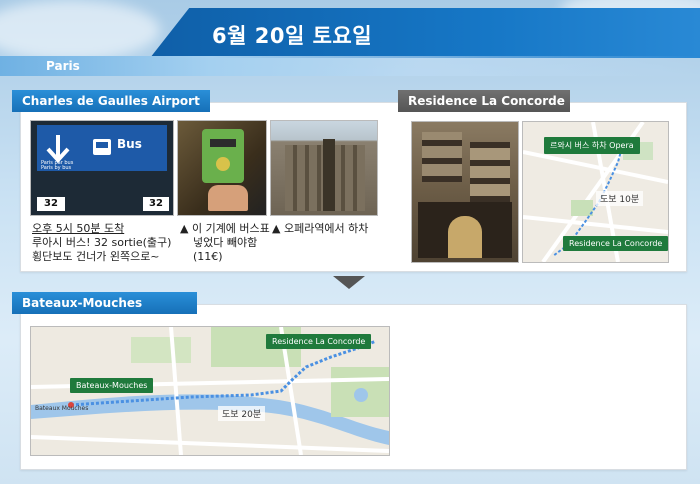 The height and width of the screenshot is (484, 700). Describe the element at coordinates (320, 228) in the screenshot. I see `opera-caption: ▲ 오페라역에서 하차` at that location.